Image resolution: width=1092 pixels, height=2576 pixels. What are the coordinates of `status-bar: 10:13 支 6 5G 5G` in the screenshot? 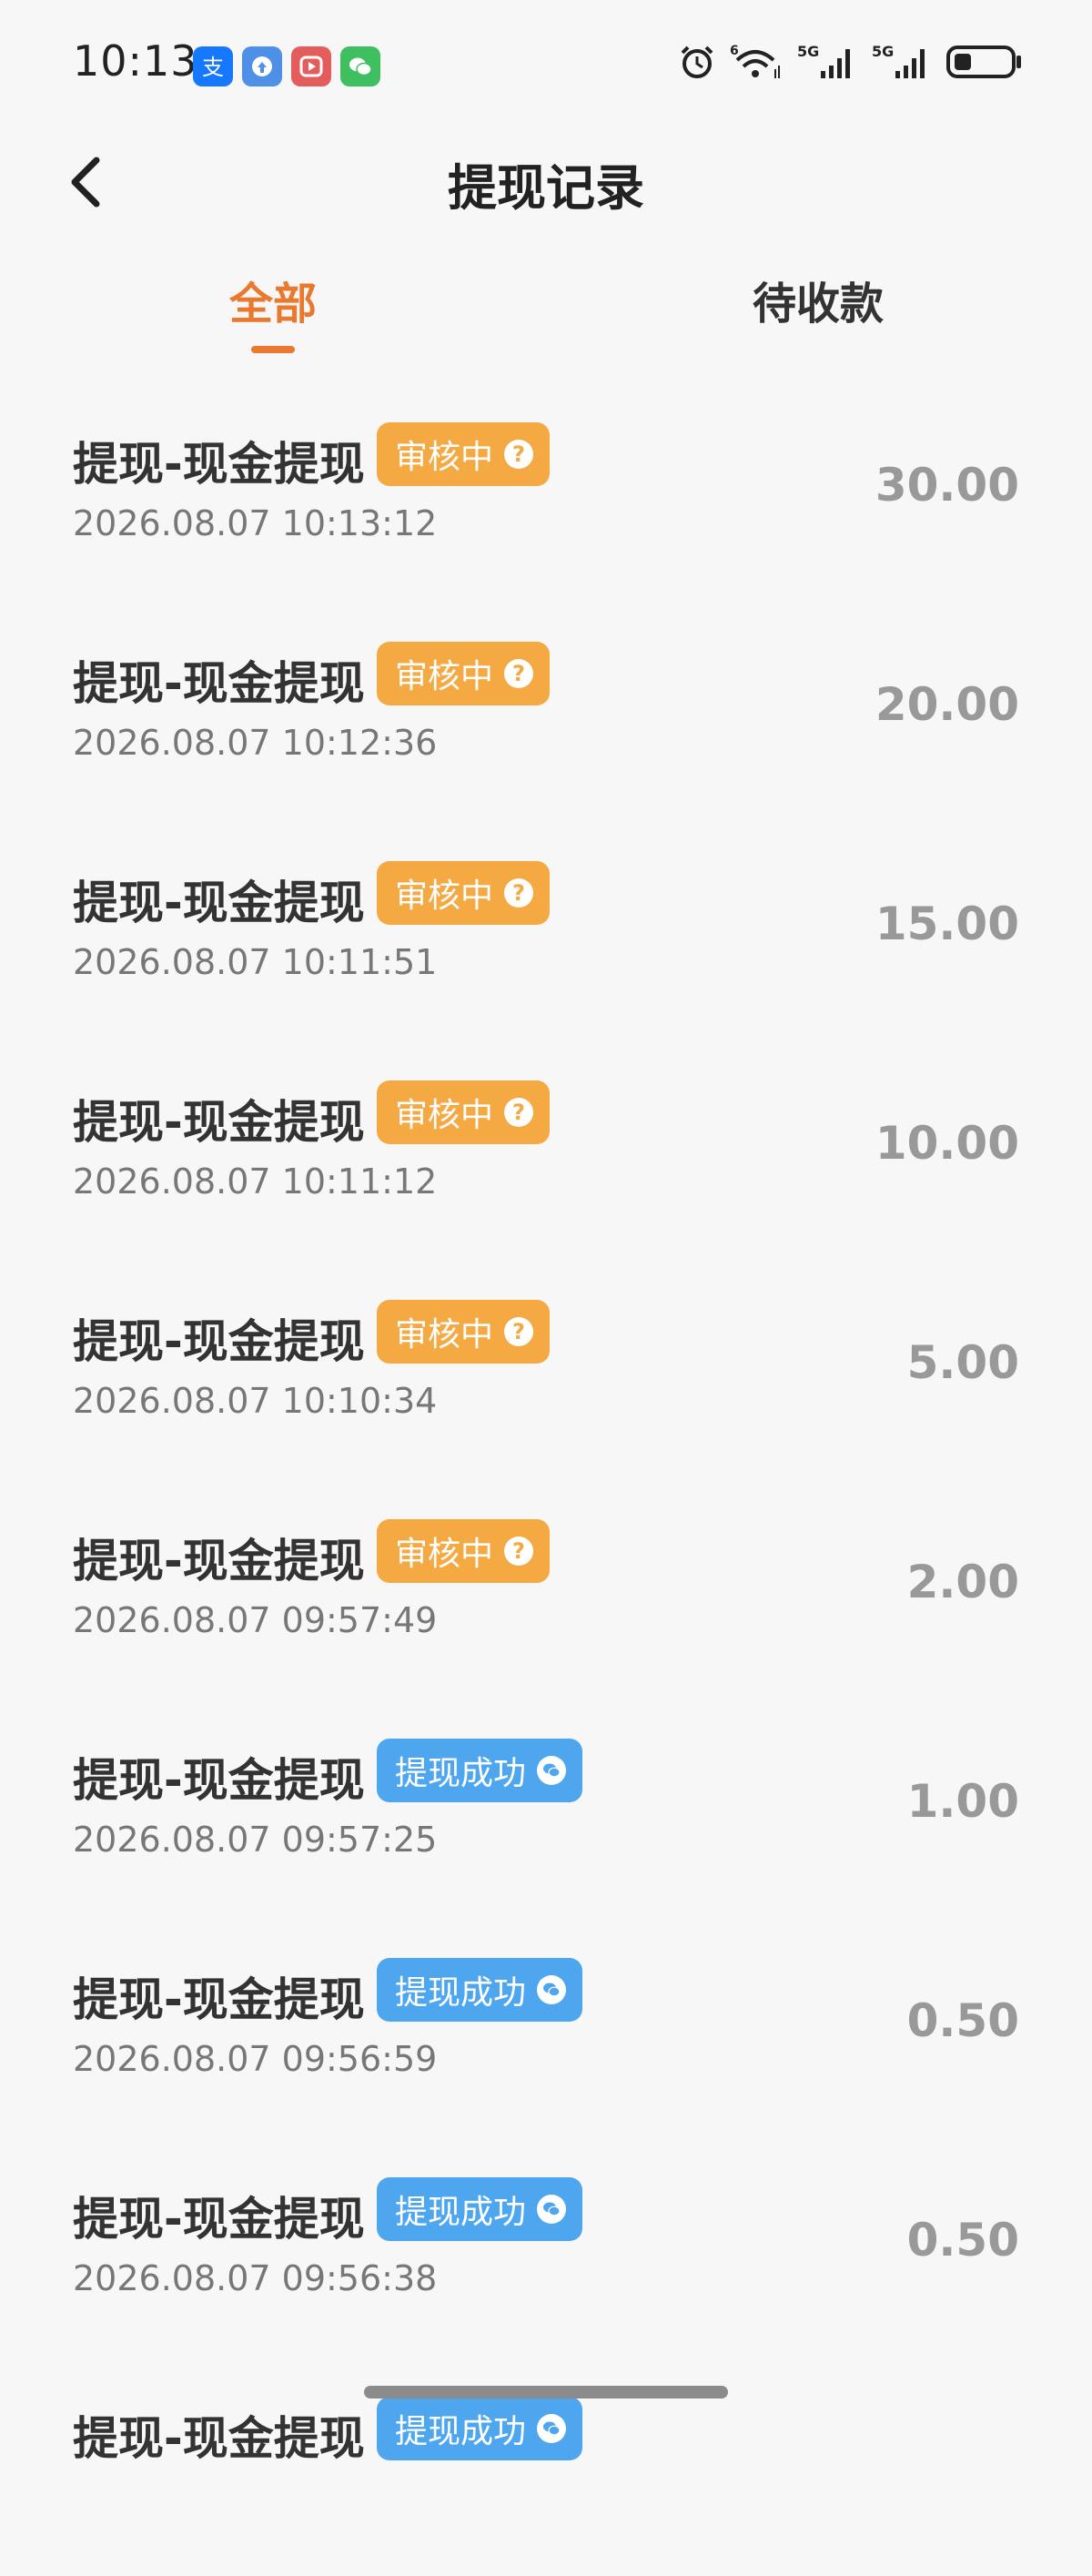 It's located at (546, 68).